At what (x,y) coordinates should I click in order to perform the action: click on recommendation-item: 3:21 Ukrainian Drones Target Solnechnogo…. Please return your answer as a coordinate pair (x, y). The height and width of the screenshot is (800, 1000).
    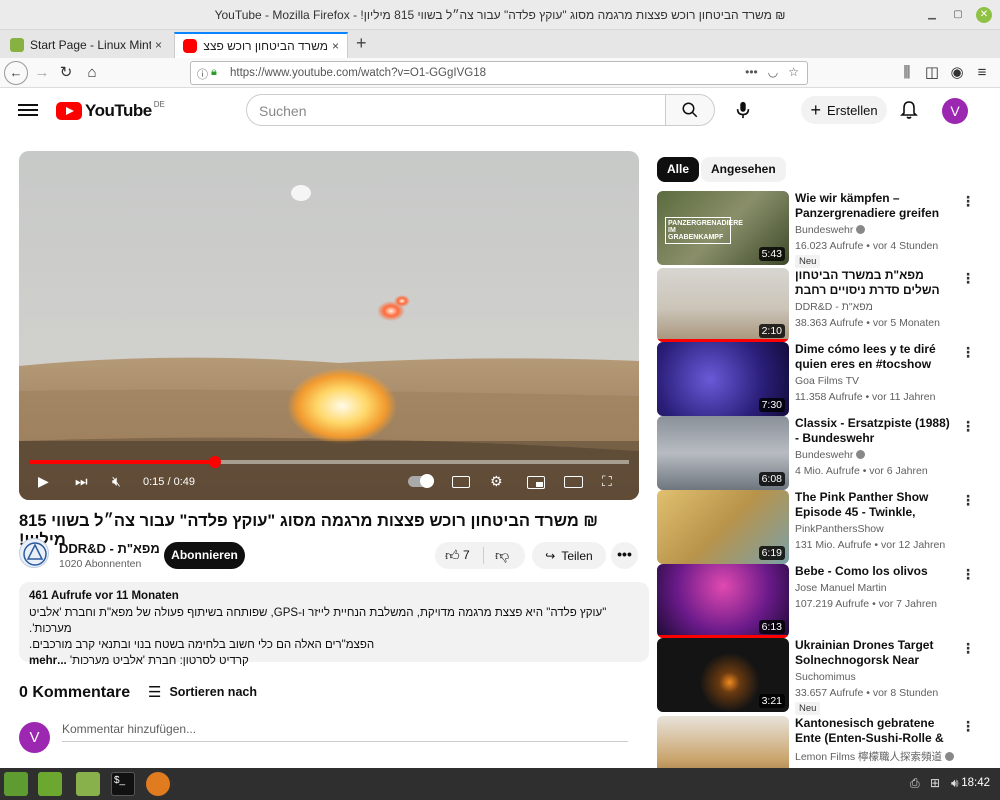
    Looking at the image, I should click on (817, 676).